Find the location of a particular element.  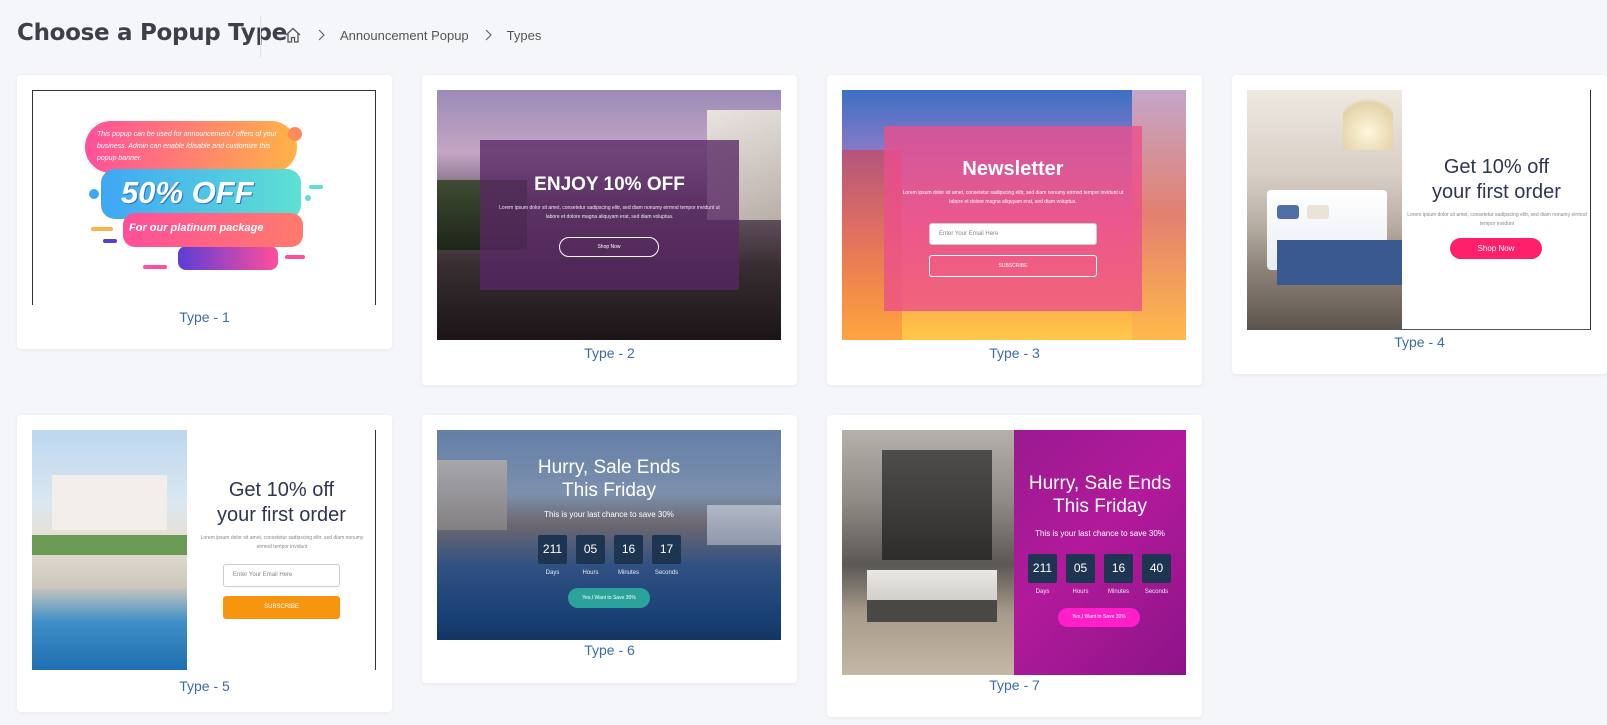

preview-headline: ENJOY 10% OFF is located at coordinates (609, 184).